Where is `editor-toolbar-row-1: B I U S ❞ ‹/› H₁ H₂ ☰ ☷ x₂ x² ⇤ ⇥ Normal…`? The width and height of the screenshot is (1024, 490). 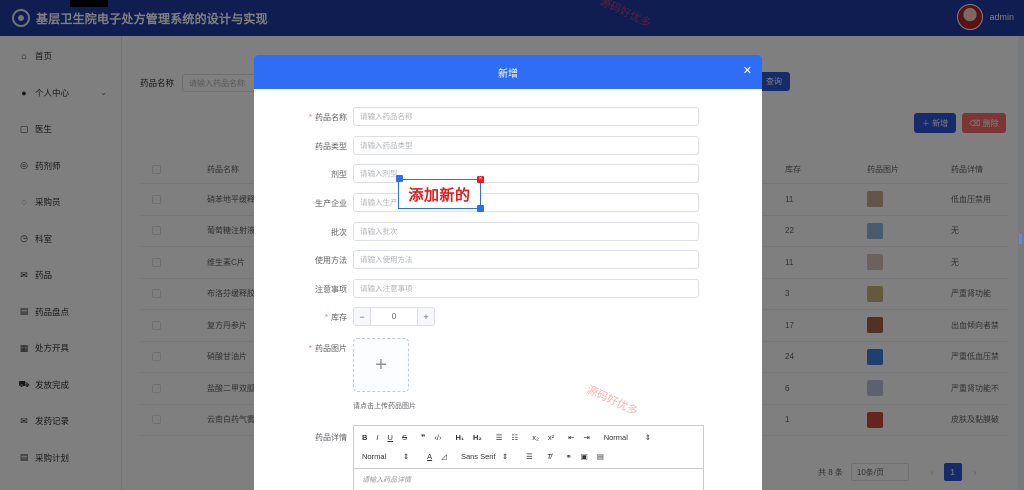
editor-toolbar-row-1: B I U S ❞ ‹/› H₁ H₂ ☰ ☷ x₂ x² ⇤ ⇥ Normal… is located at coordinates (528, 437).